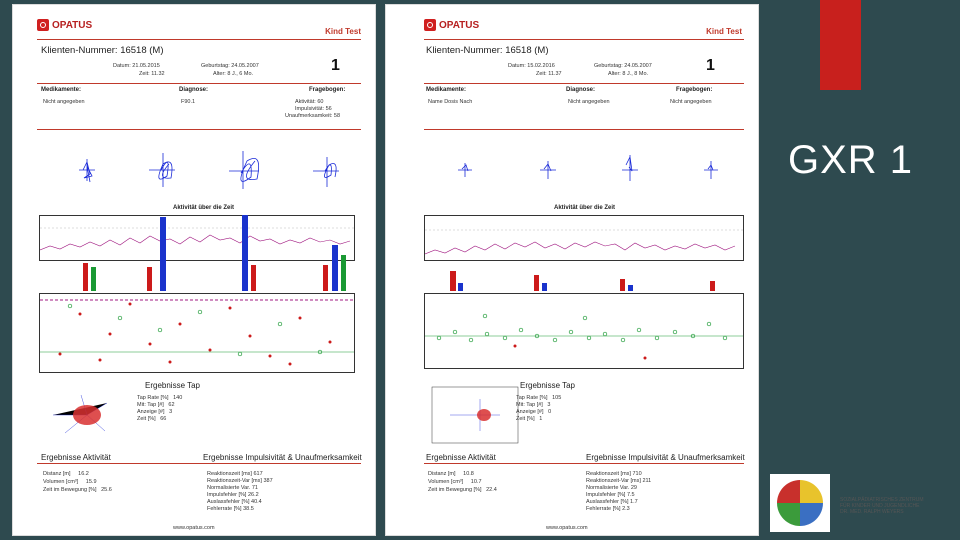  I want to click on impulsivity-row: Fehlerrate [%] 38.5, so click(230, 509).